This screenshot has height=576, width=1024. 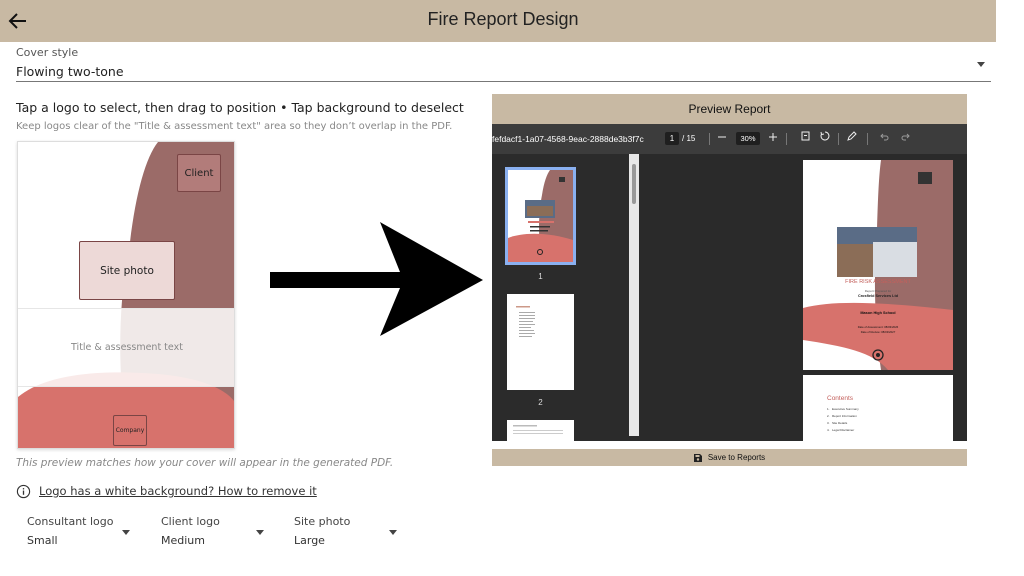 I want to click on fit-page-button, so click(x=805, y=139).